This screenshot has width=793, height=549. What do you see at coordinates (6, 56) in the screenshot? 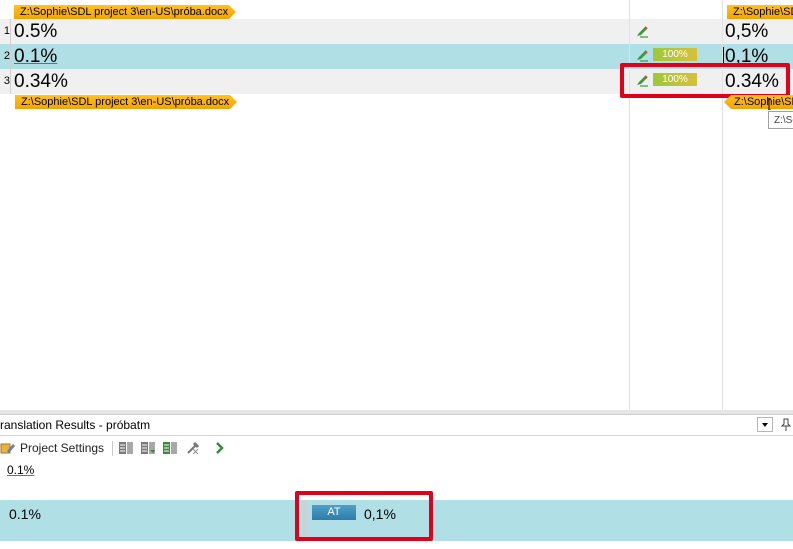
I see `row-number: 2` at bounding box center [6, 56].